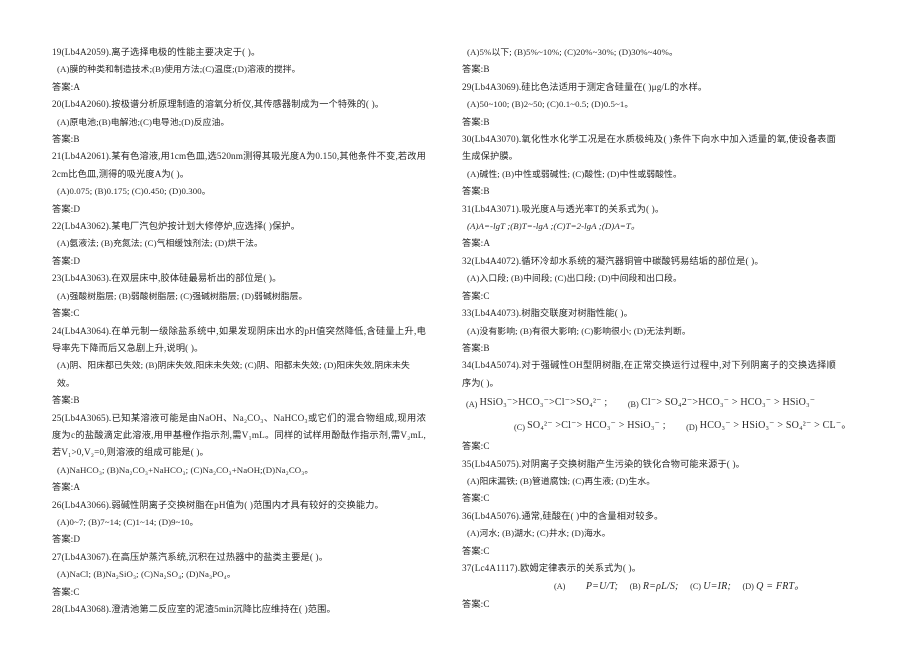 This screenshot has height=651, width=920. Describe the element at coordinates (190, 556) in the screenshot. I see `question-text: 27(Lb4A3067).在高压炉蒸汽系统,沉积在过热器中的盐类主要是( )。` at that location.